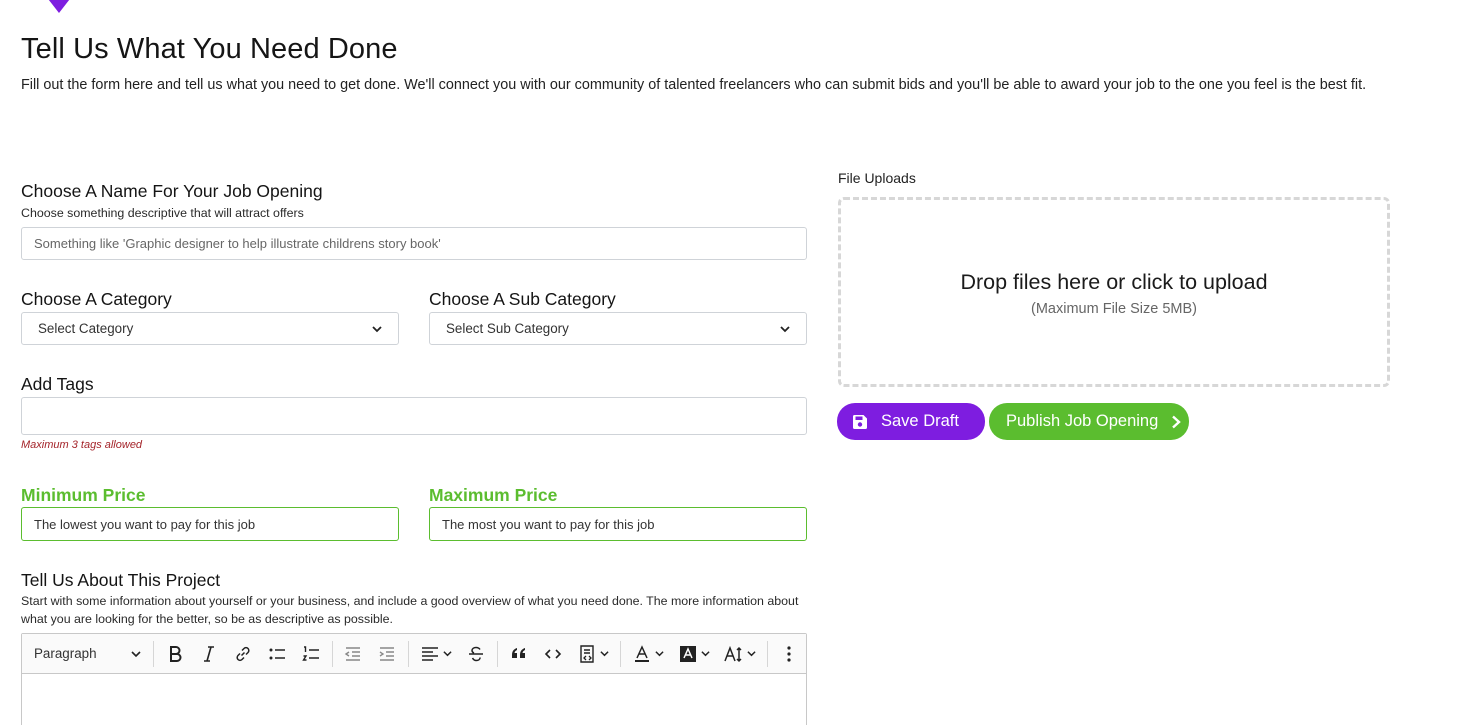  I want to click on outdent-icon, so click(353, 653).